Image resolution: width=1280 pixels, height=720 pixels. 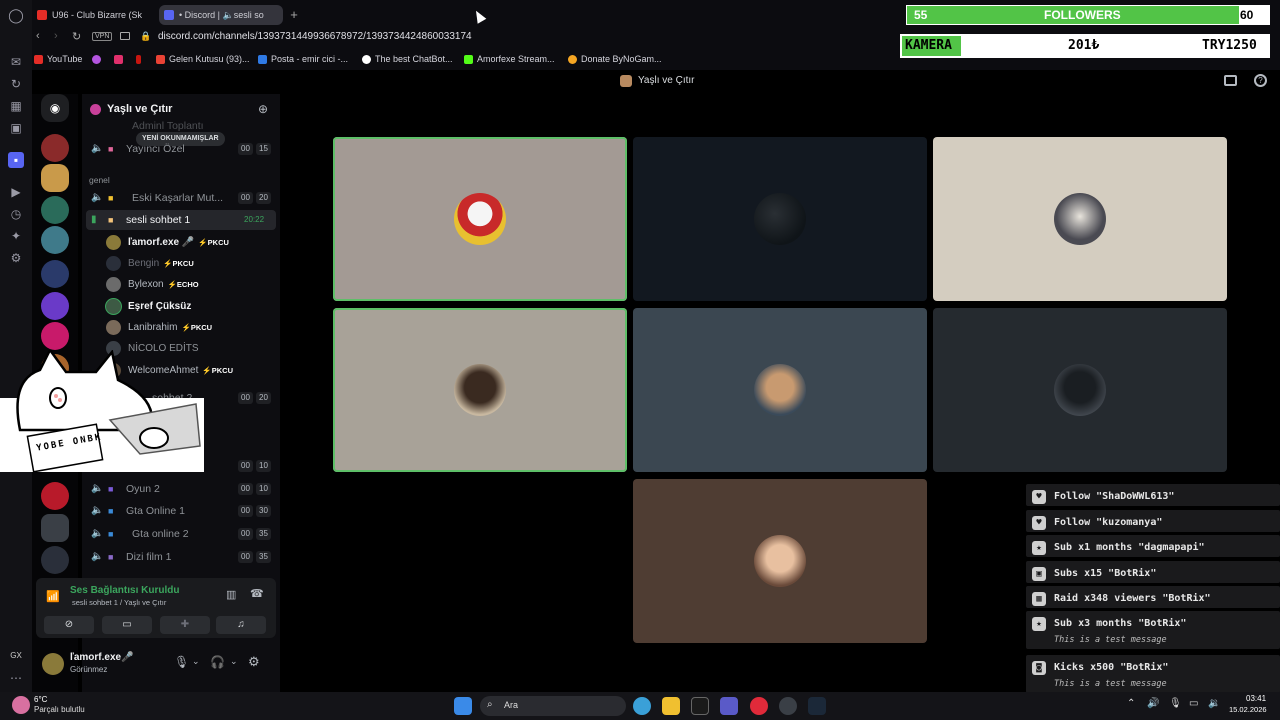 I want to click on steam-overlay-icon, so click(x=788, y=706).